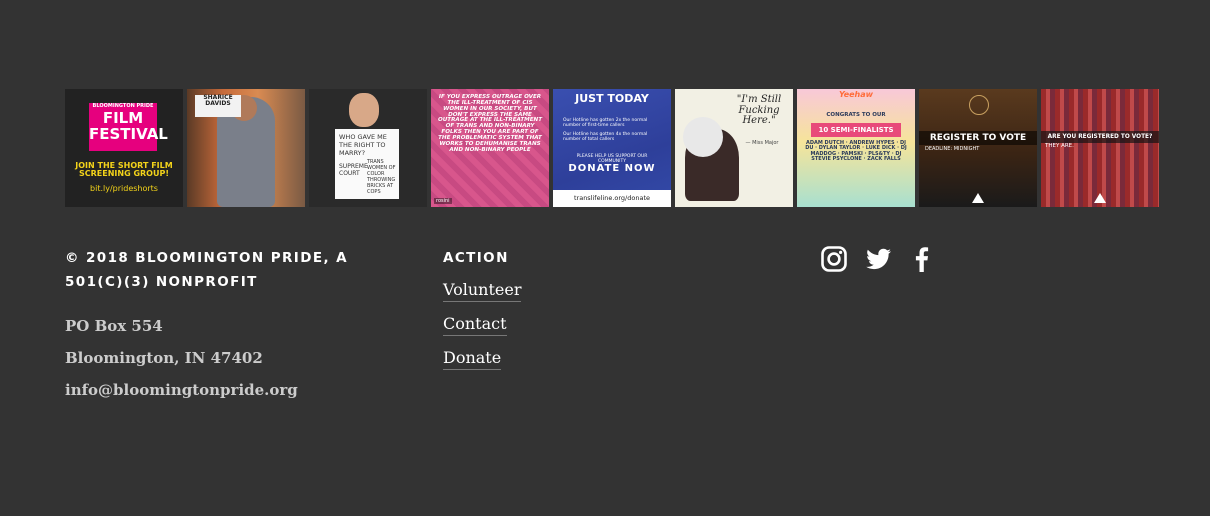 This screenshot has width=1210, height=516. What do you see at coordinates (363, 145) in the screenshot?
I see `sign-text-1: WHO GAVE ME THE RIGHT TO MARRY?` at bounding box center [363, 145].